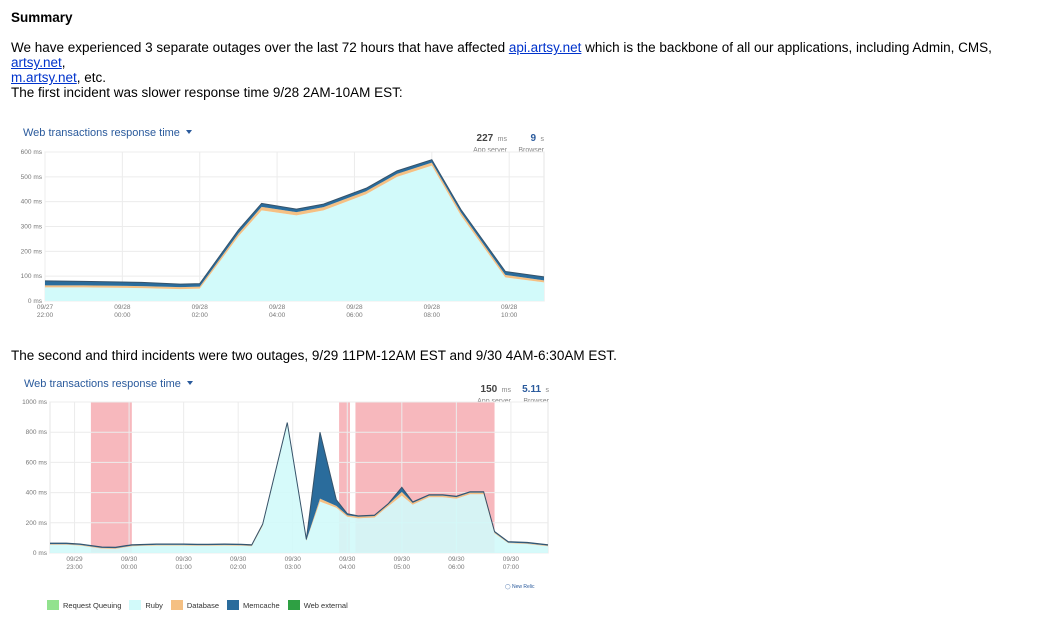 The width and height of the screenshot is (1047, 634). What do you see at coordinates (37, 432) in the screenshot?
I see `y-tick-label: 800 ms` at bounding box center [37, 432].